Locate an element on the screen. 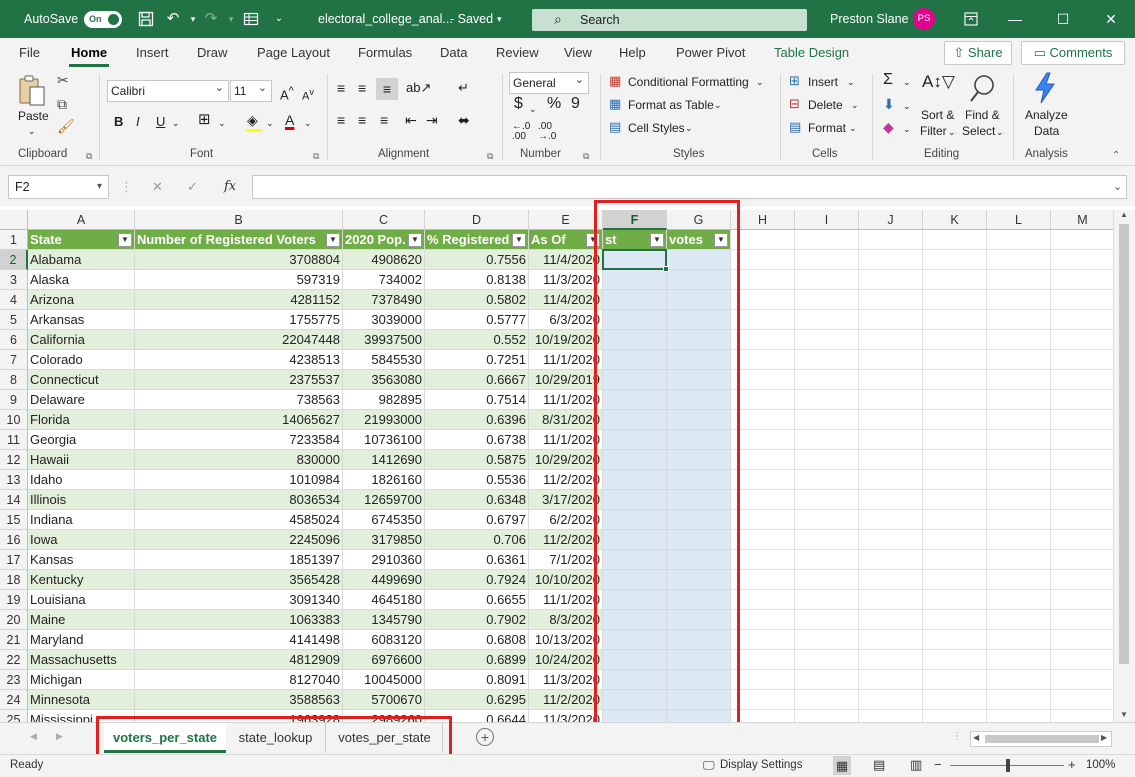 This screenshot has height=777, width=1135. row-header-1: 1 is located at coordinates (14, 240).